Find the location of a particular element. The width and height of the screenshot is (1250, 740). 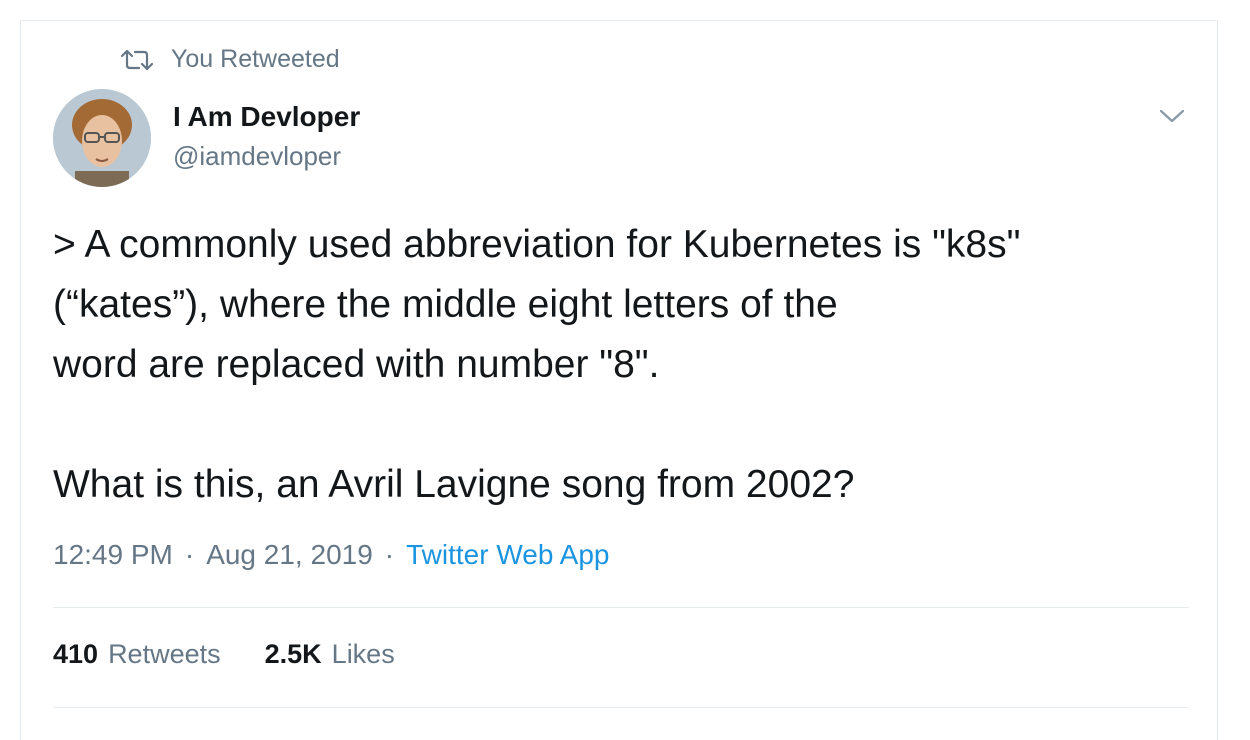

tweet-source-link: Twitter Web App is located at coordinates (507, 555).